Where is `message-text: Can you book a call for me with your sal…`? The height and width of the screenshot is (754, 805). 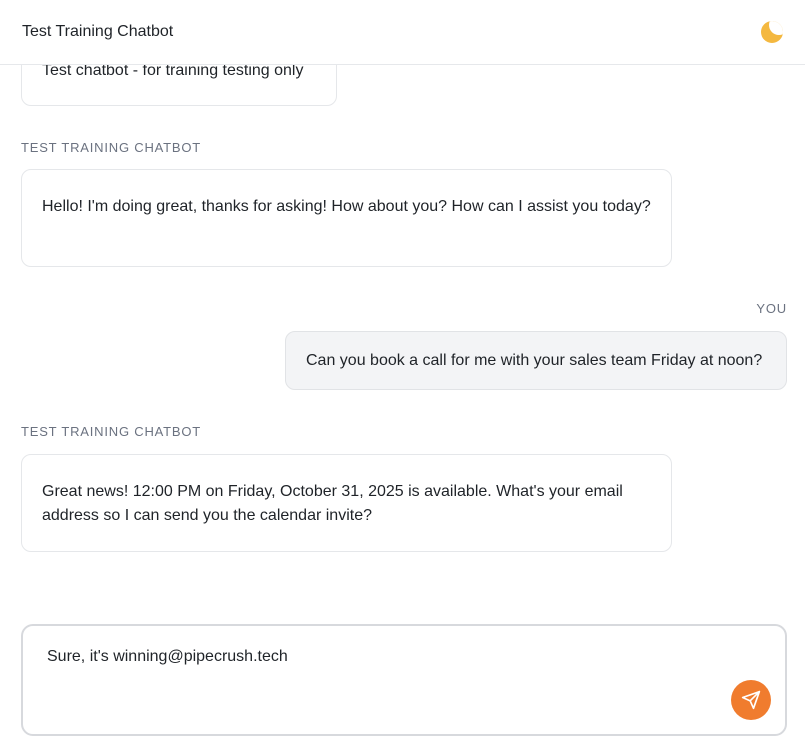
message-text: Can you book a call for me with your sal… is located at coordinates (534, 360).